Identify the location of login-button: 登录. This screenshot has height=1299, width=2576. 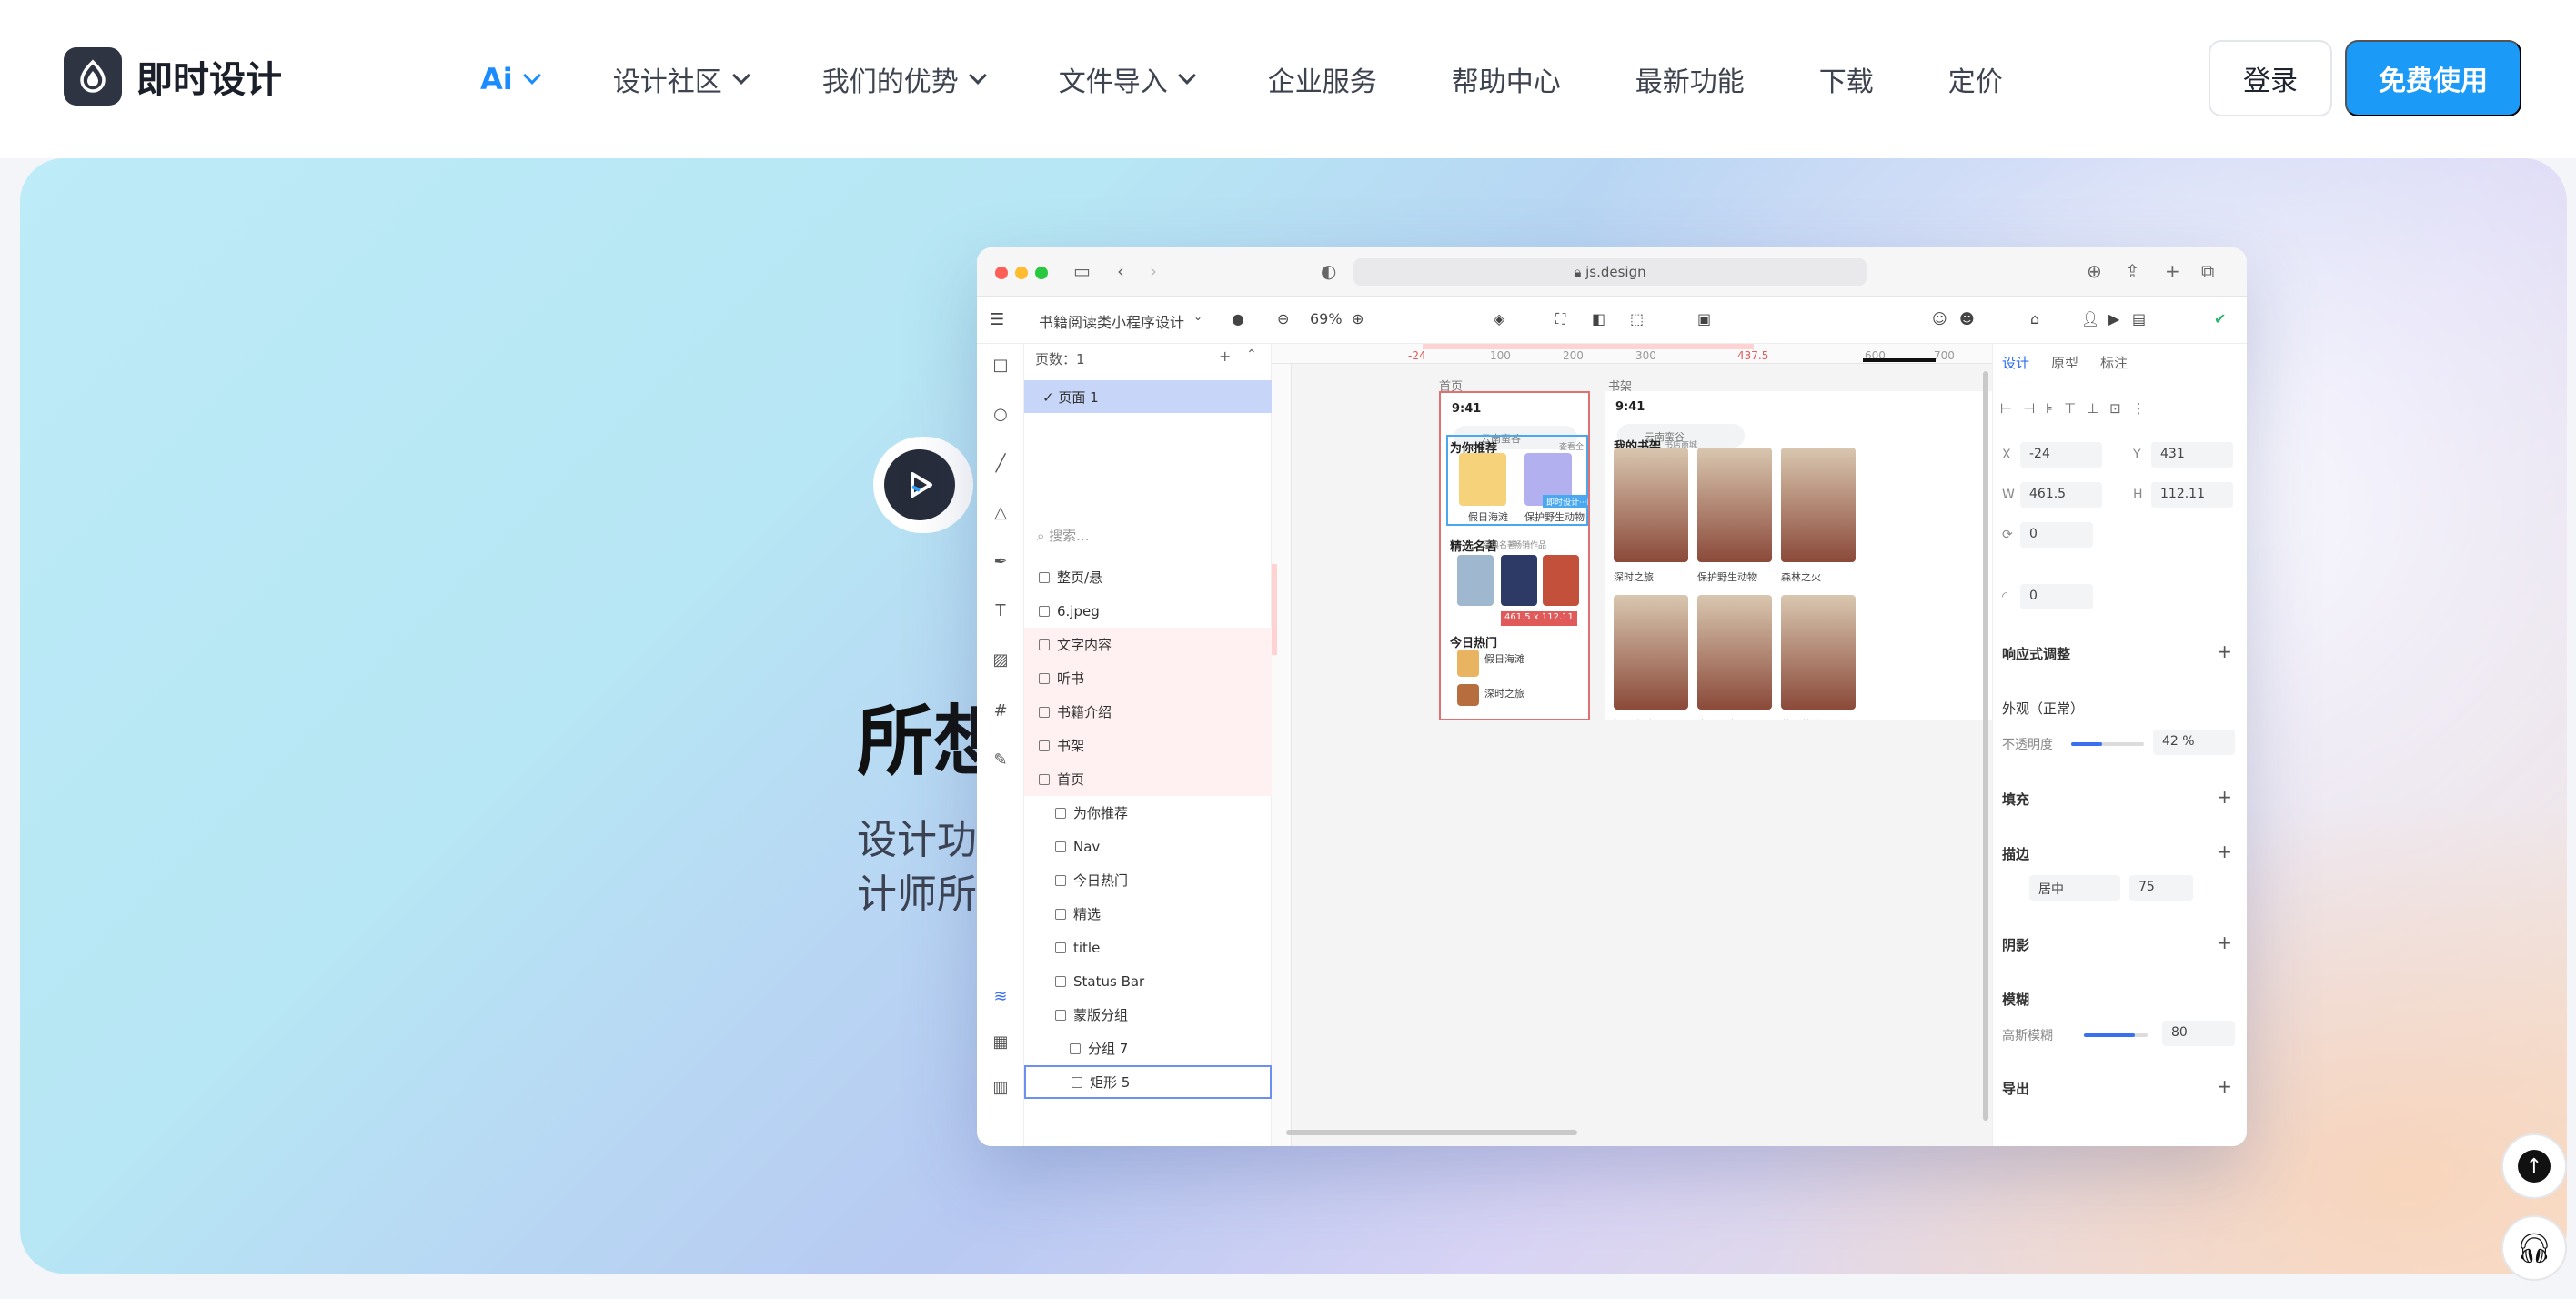
(2270, 78).